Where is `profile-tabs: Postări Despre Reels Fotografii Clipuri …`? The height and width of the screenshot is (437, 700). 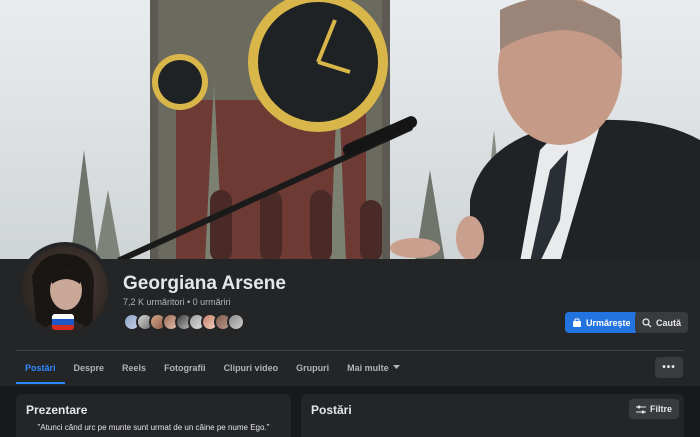
profile-tabs: Postări Despre Reels Fotografii Clipuri … is located at coordinates (212, 367).